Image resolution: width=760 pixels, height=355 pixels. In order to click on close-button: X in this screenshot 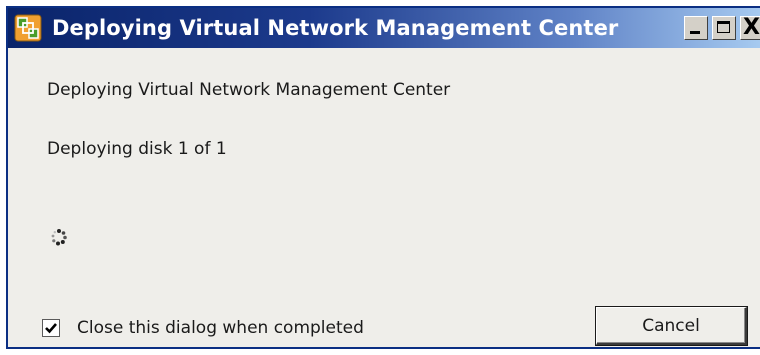, I will do `click(750, 28)`.